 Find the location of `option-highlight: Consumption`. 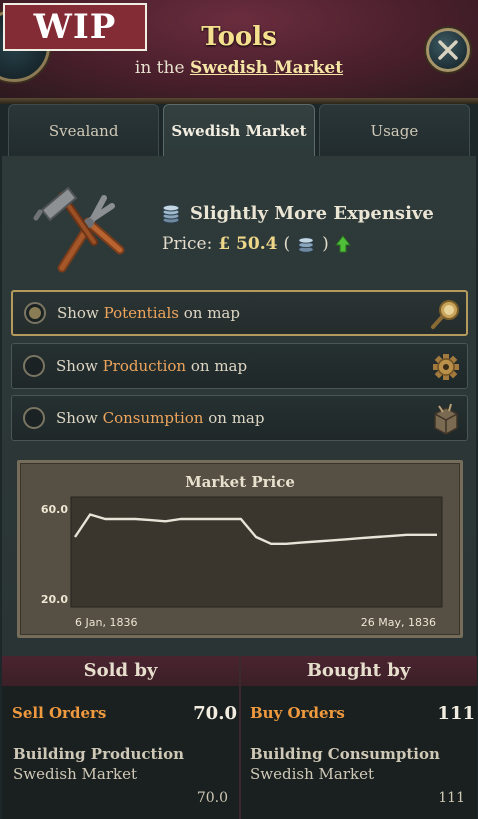

option-highlight: Consumption is located at coordinates (153, 418).